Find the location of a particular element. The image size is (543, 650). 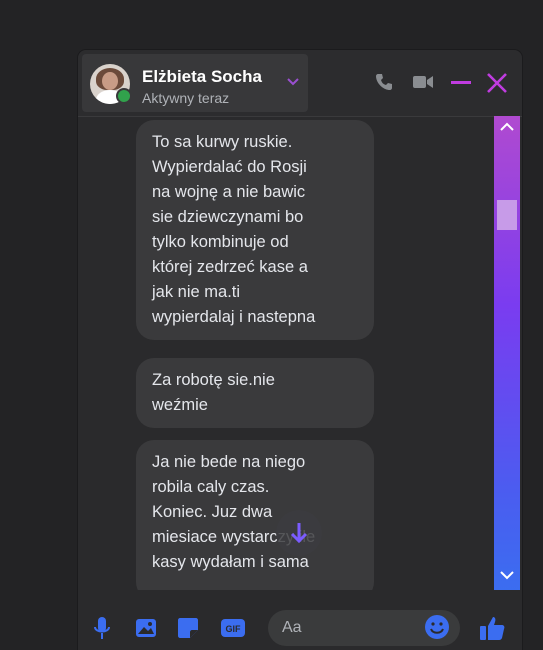

message-bubble: Za robotę sie.nie weźmie is located at coordinates (255, 393).